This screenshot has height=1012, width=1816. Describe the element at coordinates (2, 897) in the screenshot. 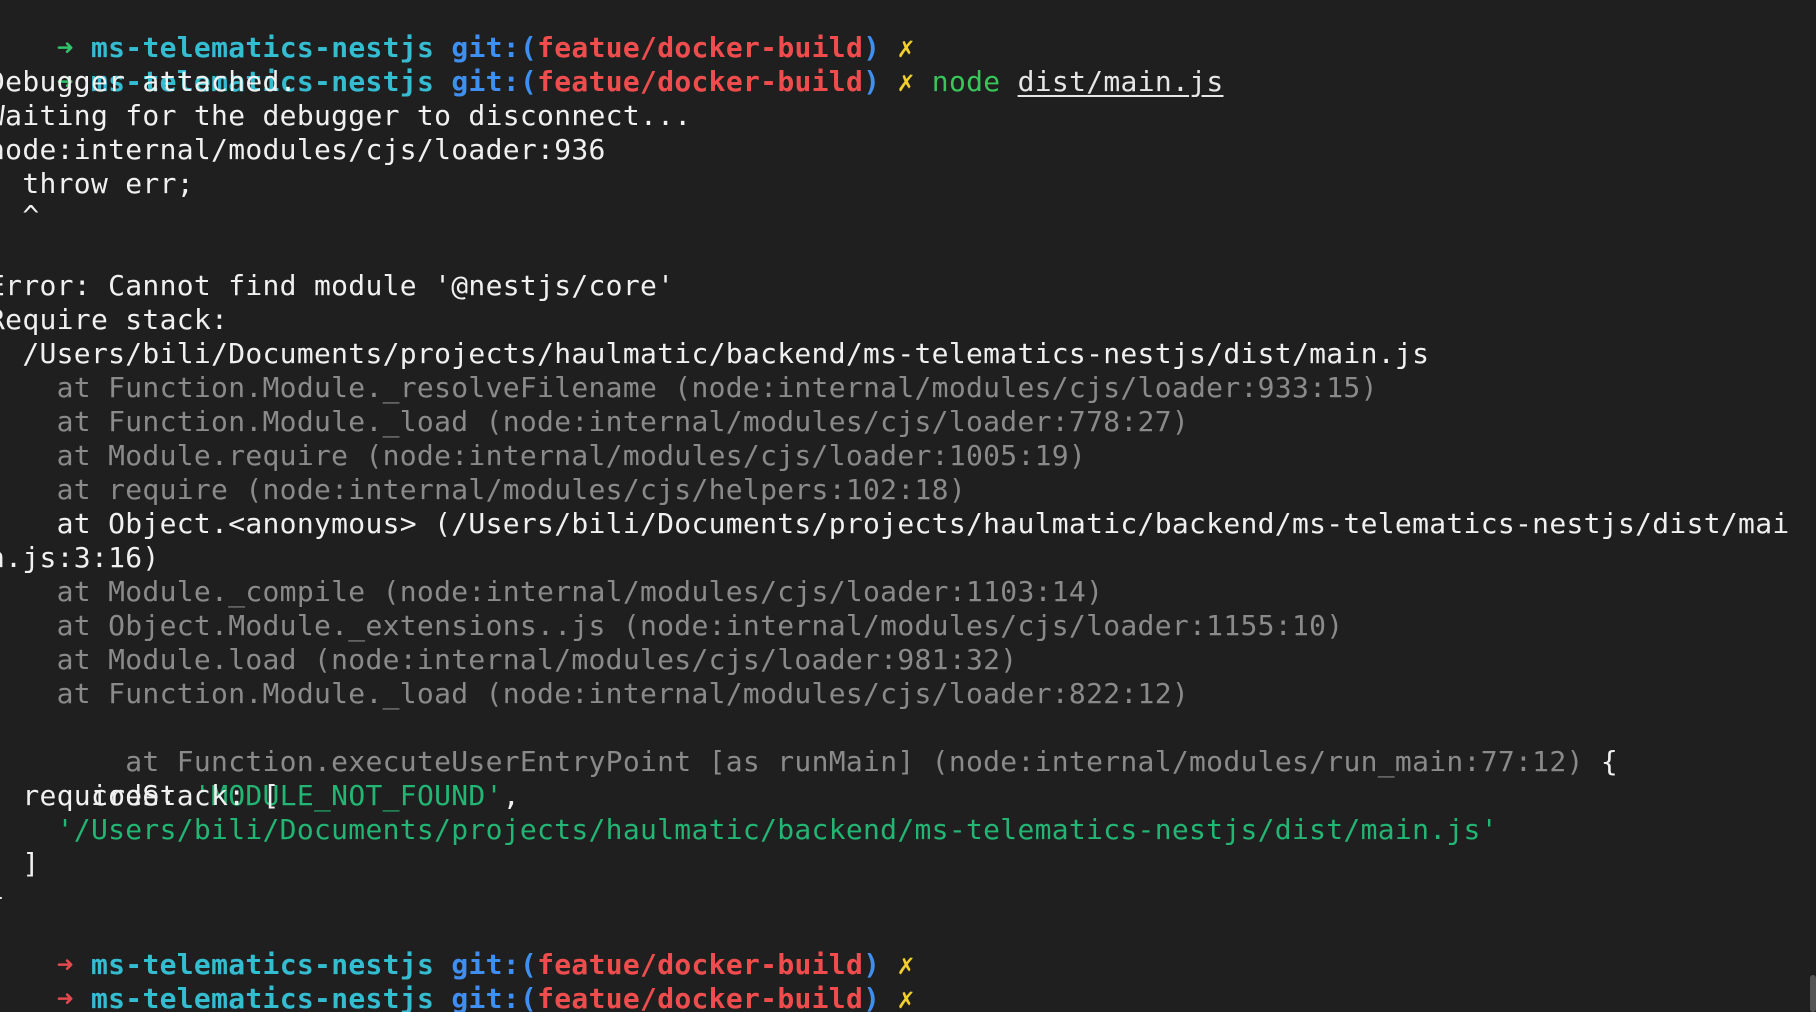

I see `object-close-brace: }` at that location.